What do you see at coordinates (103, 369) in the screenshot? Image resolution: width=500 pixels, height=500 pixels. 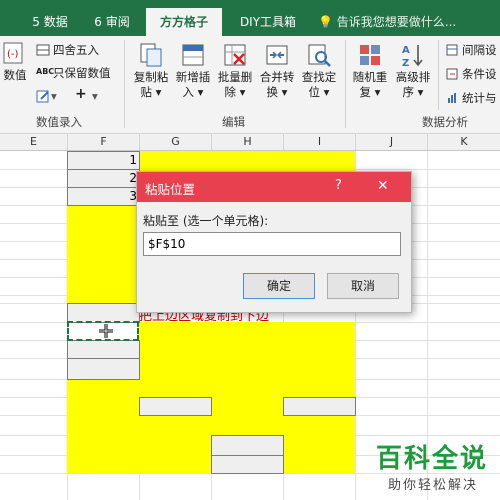 I see `cell-f12` at bounding box center [103, 369].